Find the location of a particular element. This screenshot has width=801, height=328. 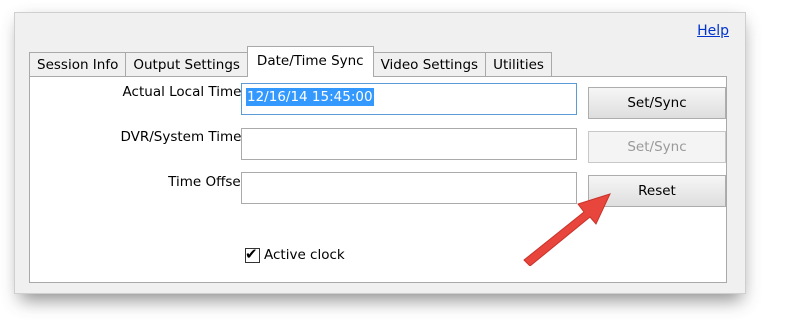

dvr-system-time-label: DVR/System Time: is located at coordinates (183, 137).